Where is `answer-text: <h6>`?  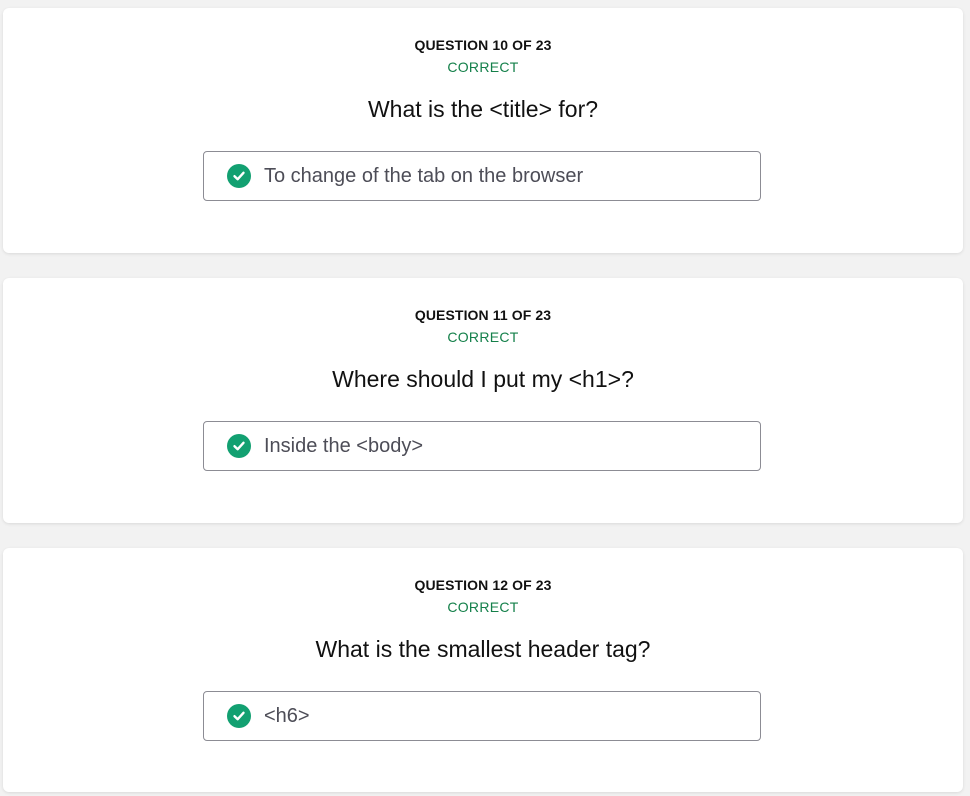 answer-text: <h6> is located at coordinates (287, 716).